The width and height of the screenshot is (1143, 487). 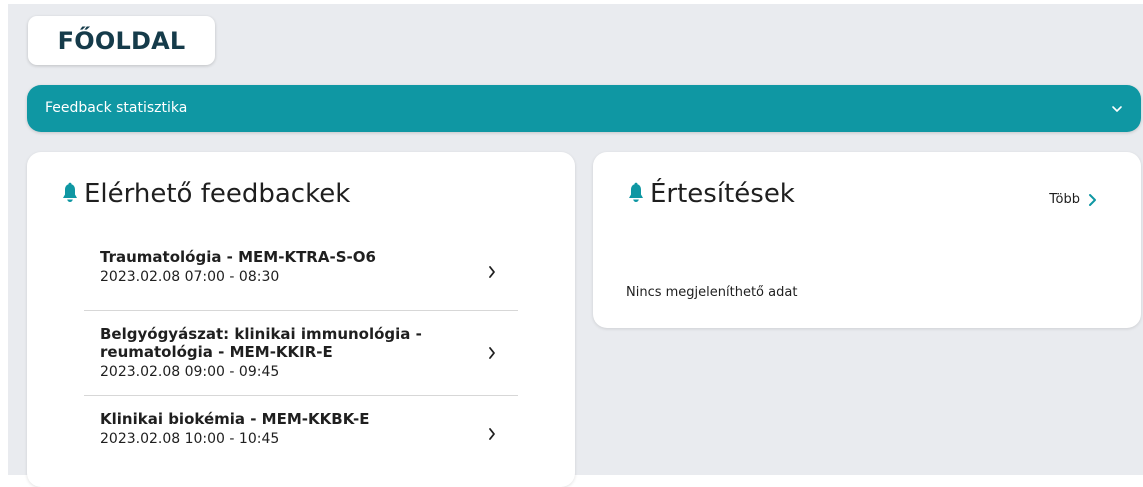 I want to click on notifications-title: Értesítések, so click(x=722, y=194).